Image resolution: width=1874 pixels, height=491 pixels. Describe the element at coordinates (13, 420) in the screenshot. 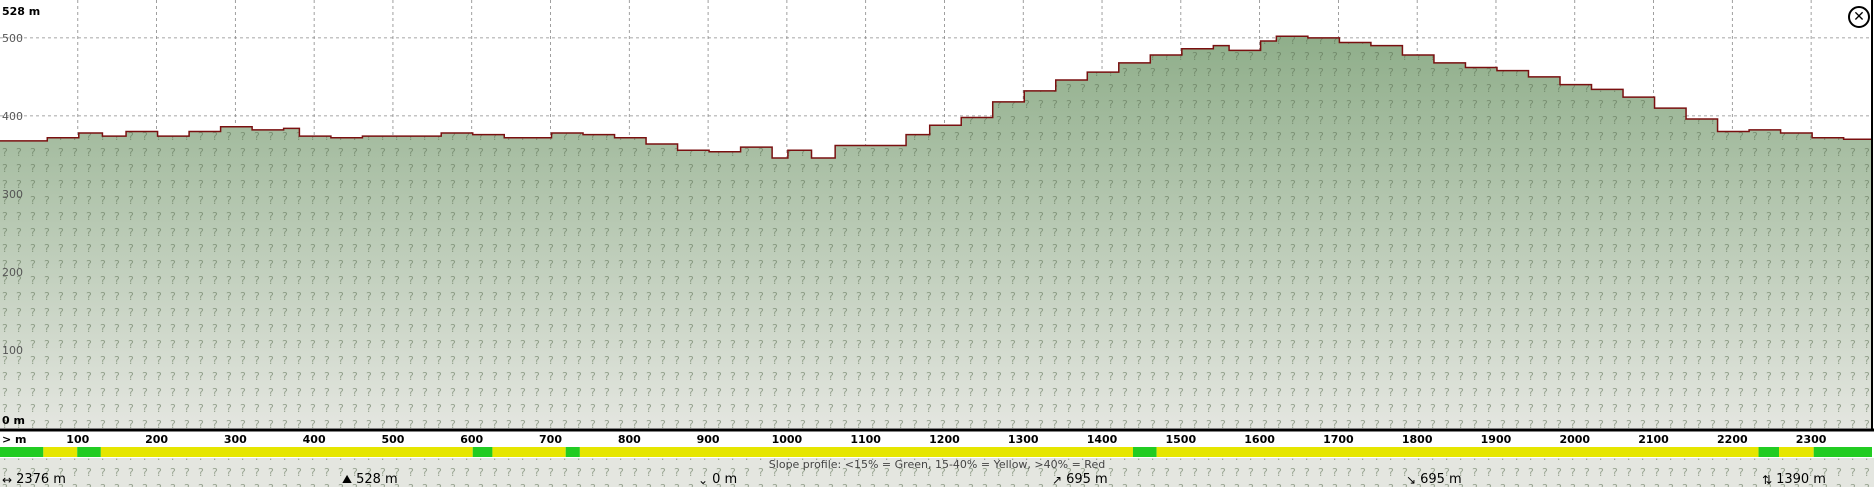

I see `y-min-label: 0 m` at that location.